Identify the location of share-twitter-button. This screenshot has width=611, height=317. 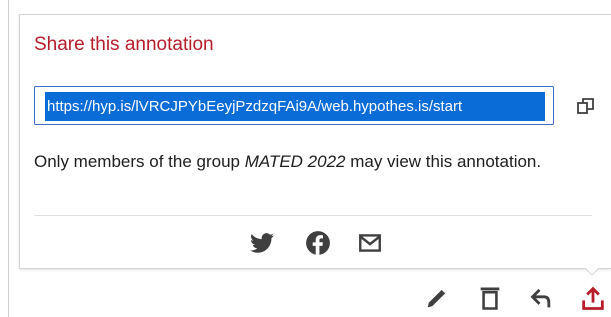
(262, 243).